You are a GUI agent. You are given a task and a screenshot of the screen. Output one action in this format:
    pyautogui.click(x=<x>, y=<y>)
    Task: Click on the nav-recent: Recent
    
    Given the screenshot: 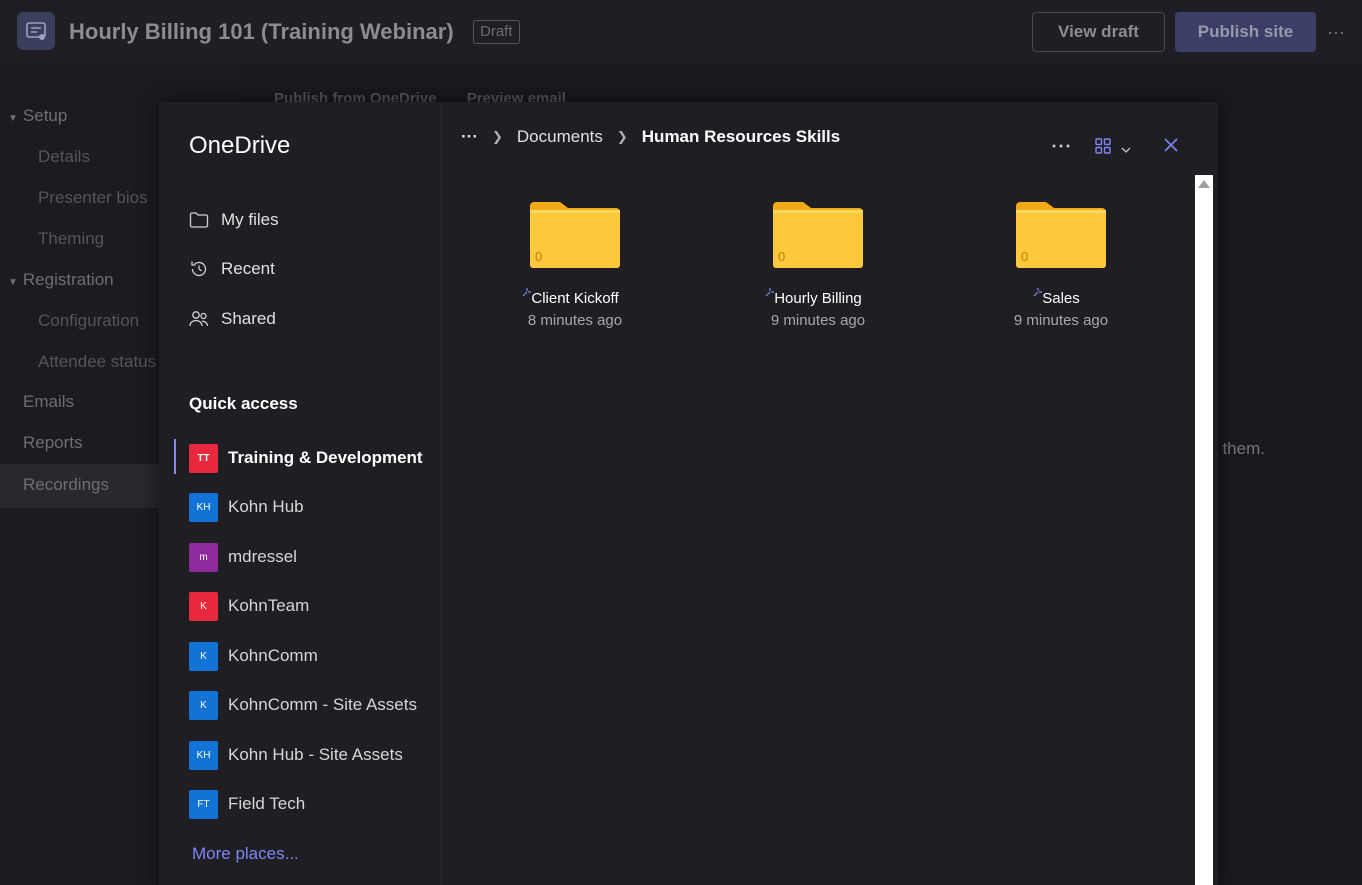 What is the action you would take?
    pyautogui.click(x=231, y=269)
    